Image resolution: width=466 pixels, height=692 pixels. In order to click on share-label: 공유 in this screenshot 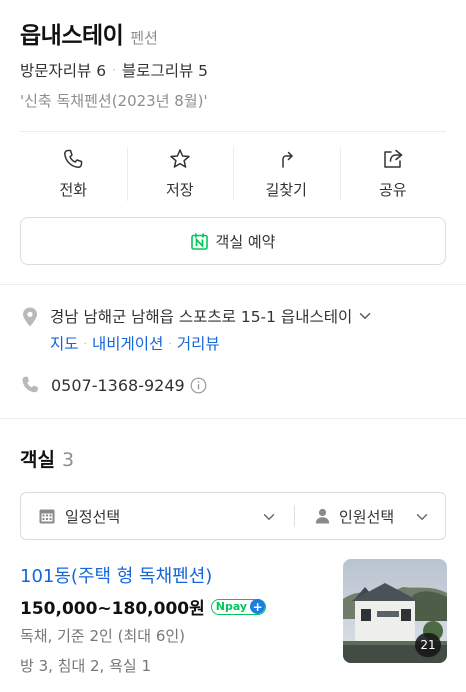, I will do `click(392, 190)`.